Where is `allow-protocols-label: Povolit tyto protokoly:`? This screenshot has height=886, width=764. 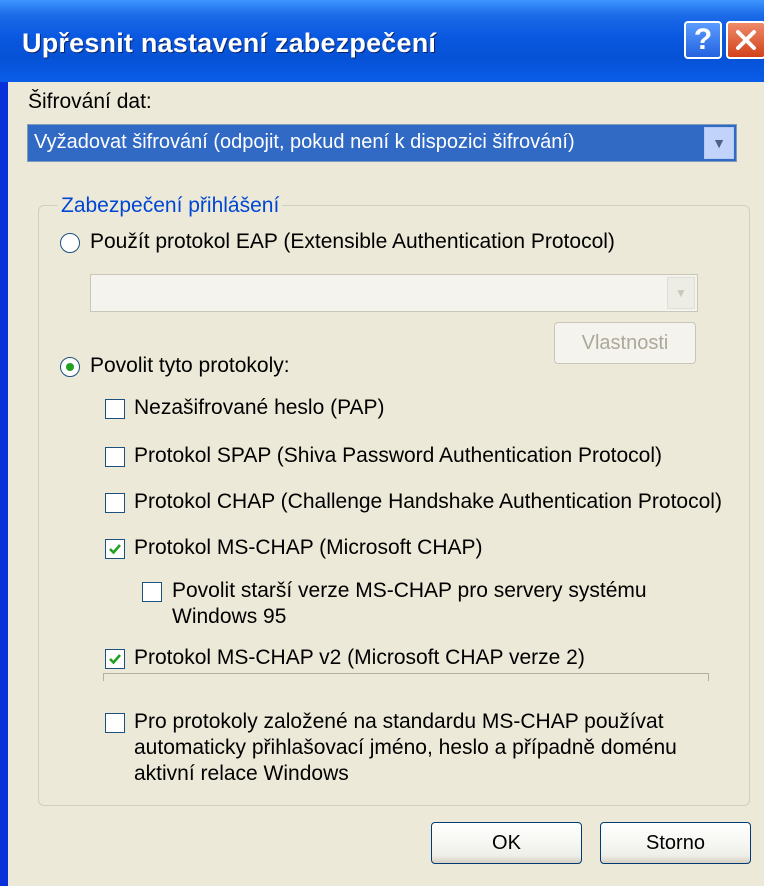 allow-protocols-label: Povolit tyto protokoly: is located at coordinates (190, 366).